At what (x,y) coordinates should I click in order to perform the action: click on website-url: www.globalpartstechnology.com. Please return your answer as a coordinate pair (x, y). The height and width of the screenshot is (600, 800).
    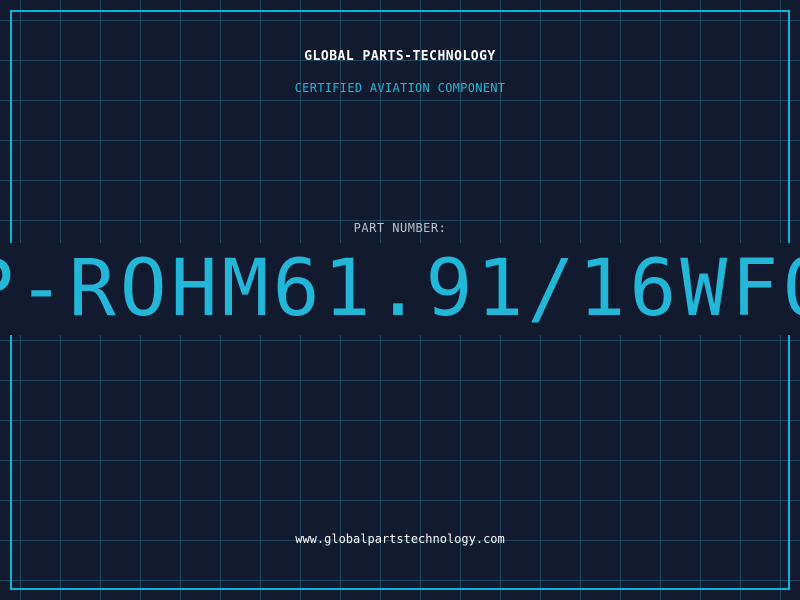
    Looking at the image, I should click on (400, 539).